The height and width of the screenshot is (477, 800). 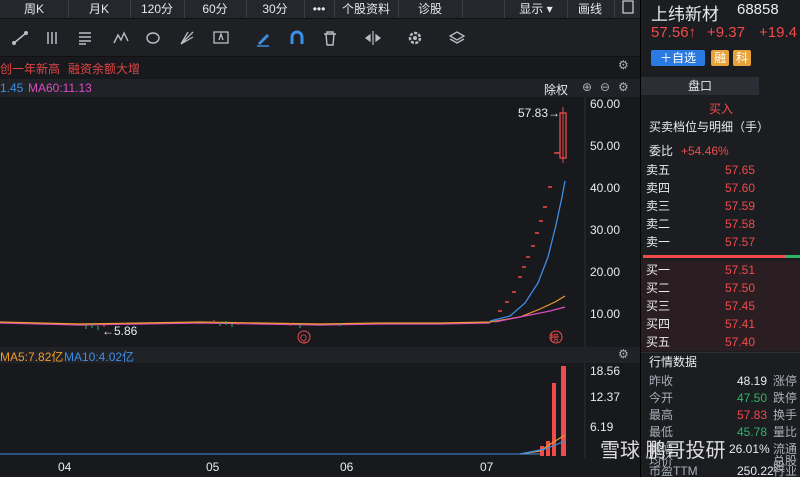 I want to click on zoom-in-icon: ⊕, so click(x=587, y=87).